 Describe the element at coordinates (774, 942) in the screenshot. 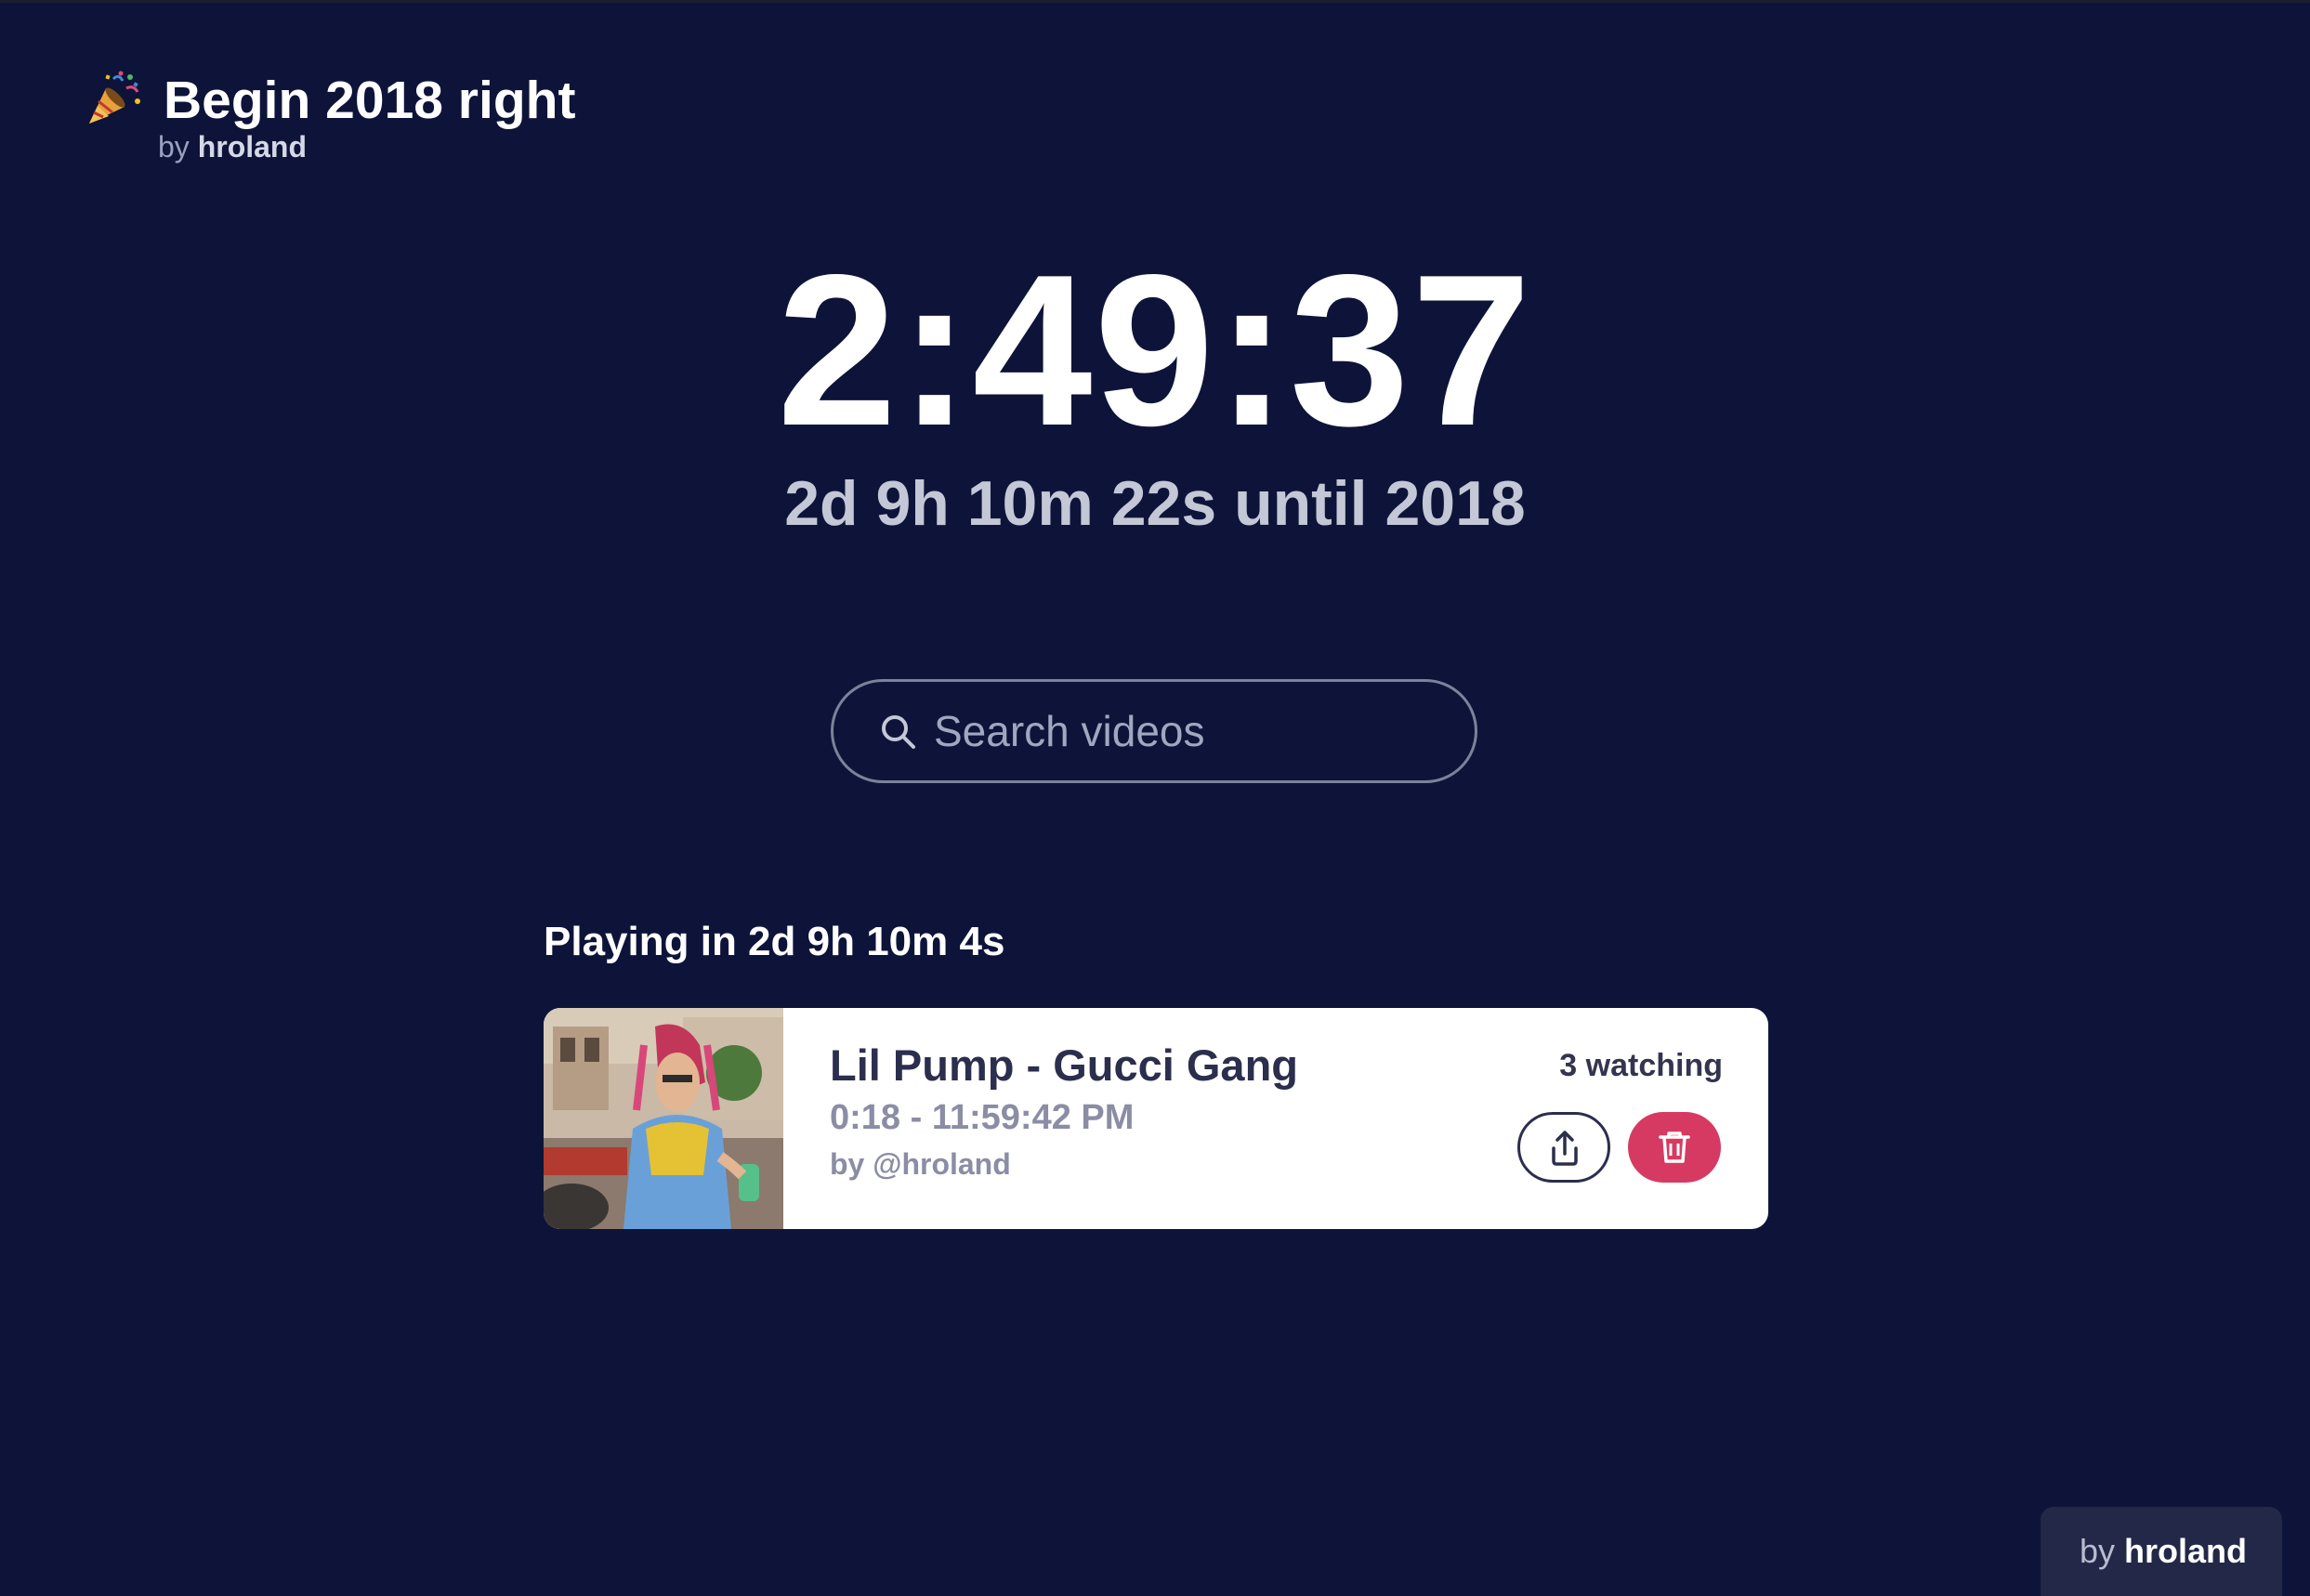

I see `playing-heading: Playing in 2d 9h 10m 4s` at that location.